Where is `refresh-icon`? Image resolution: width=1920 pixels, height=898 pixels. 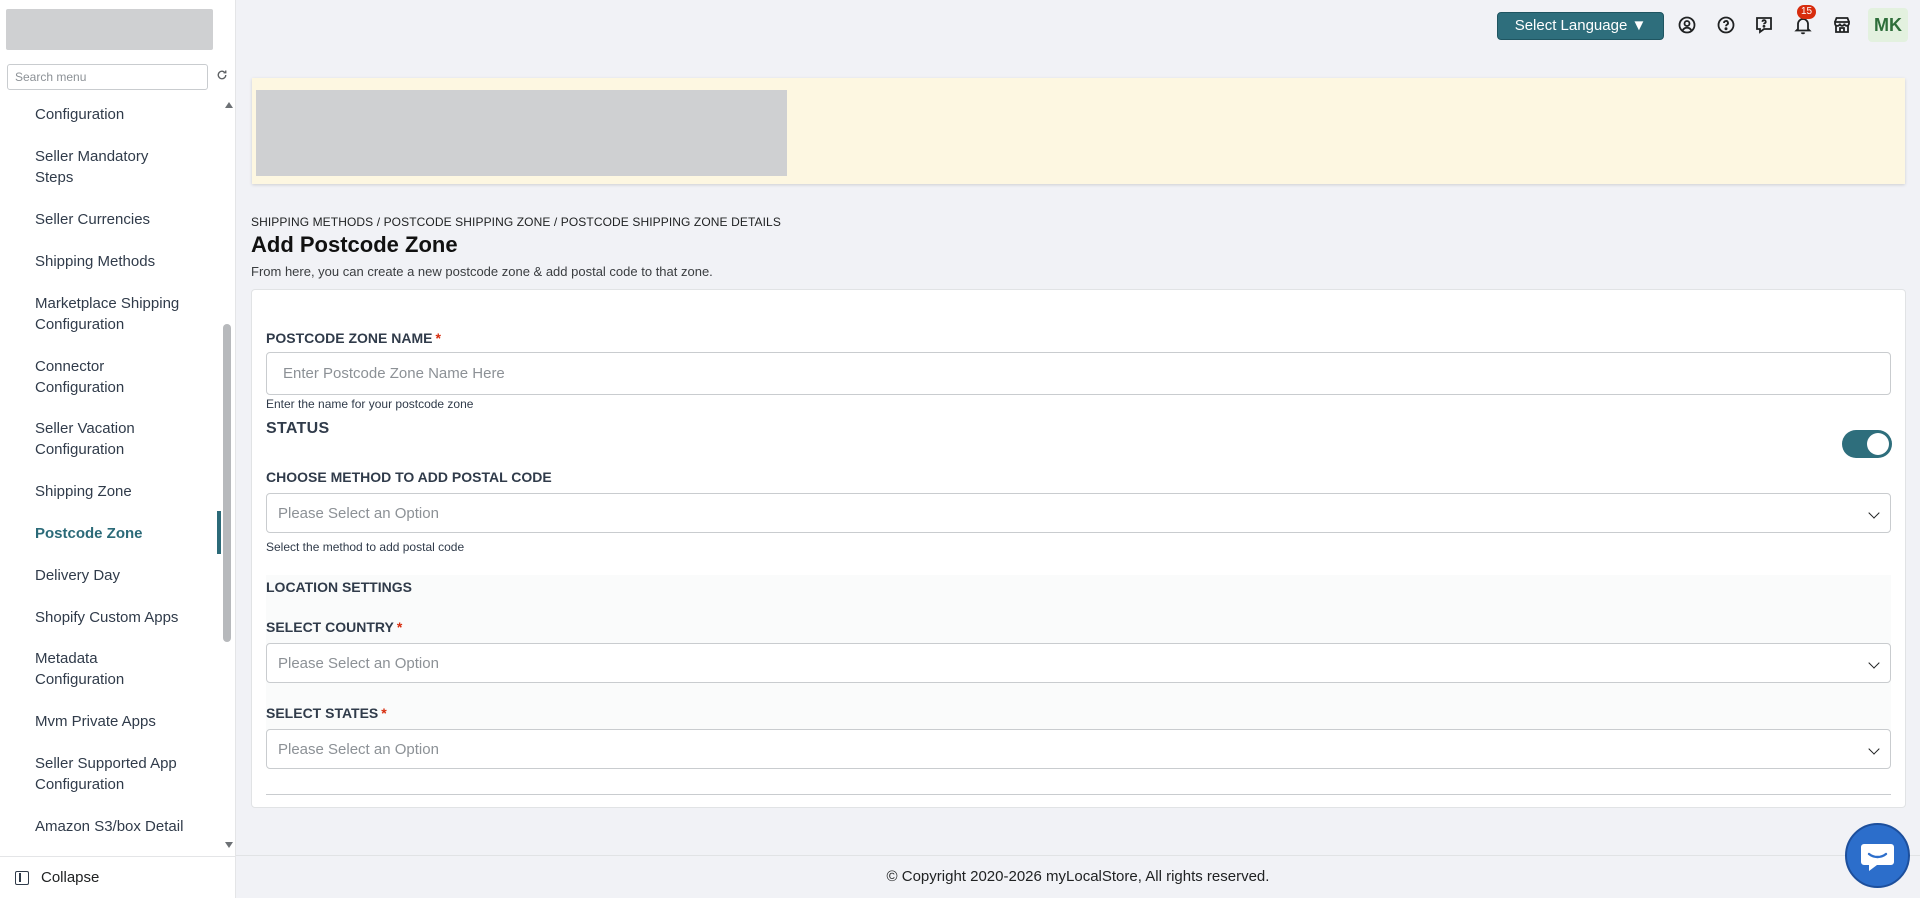
refresh-icon is located at coordinates (222, 77).